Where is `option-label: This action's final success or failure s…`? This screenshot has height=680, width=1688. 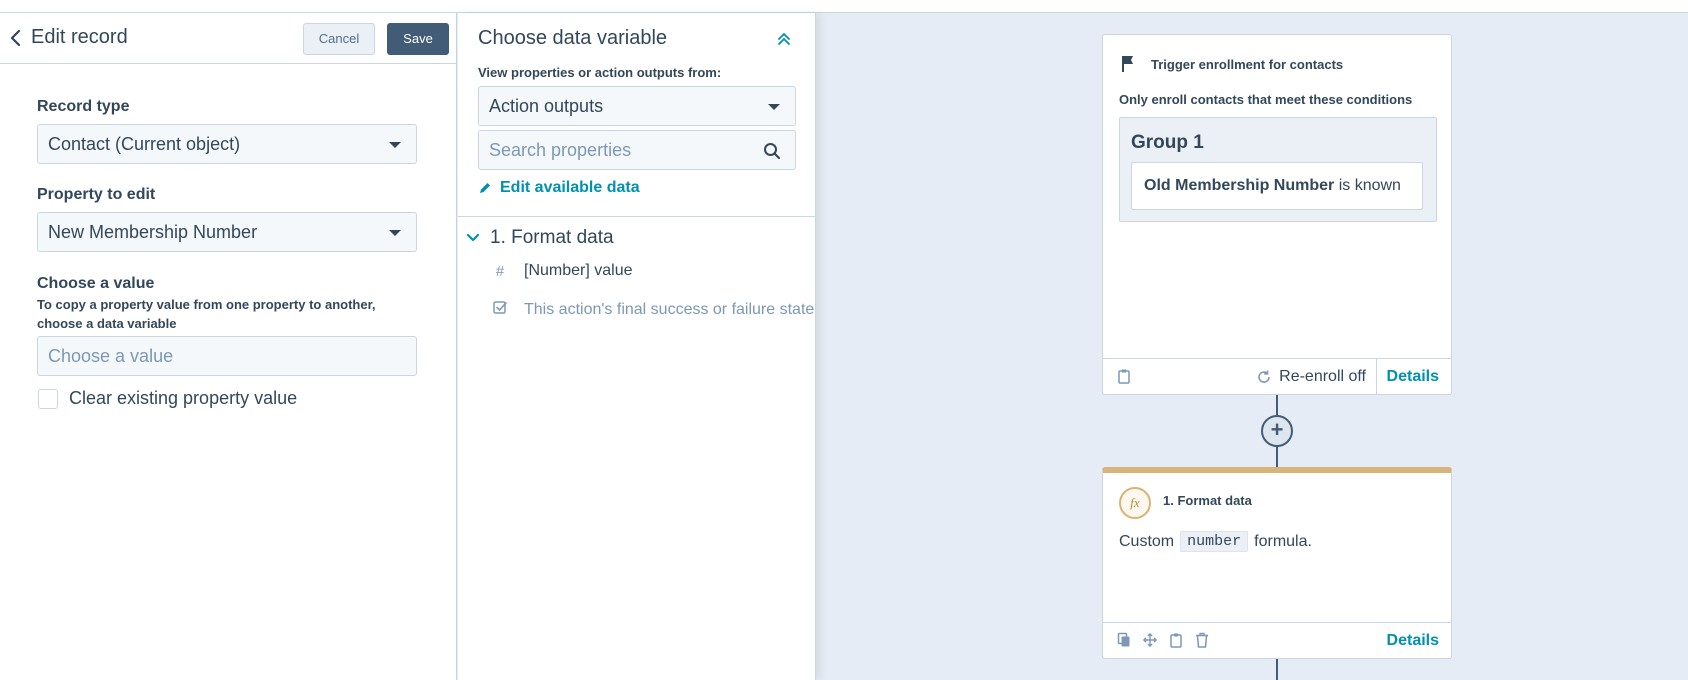
option-label: This action's final success or failure s… is located at coordinates (669, 309).